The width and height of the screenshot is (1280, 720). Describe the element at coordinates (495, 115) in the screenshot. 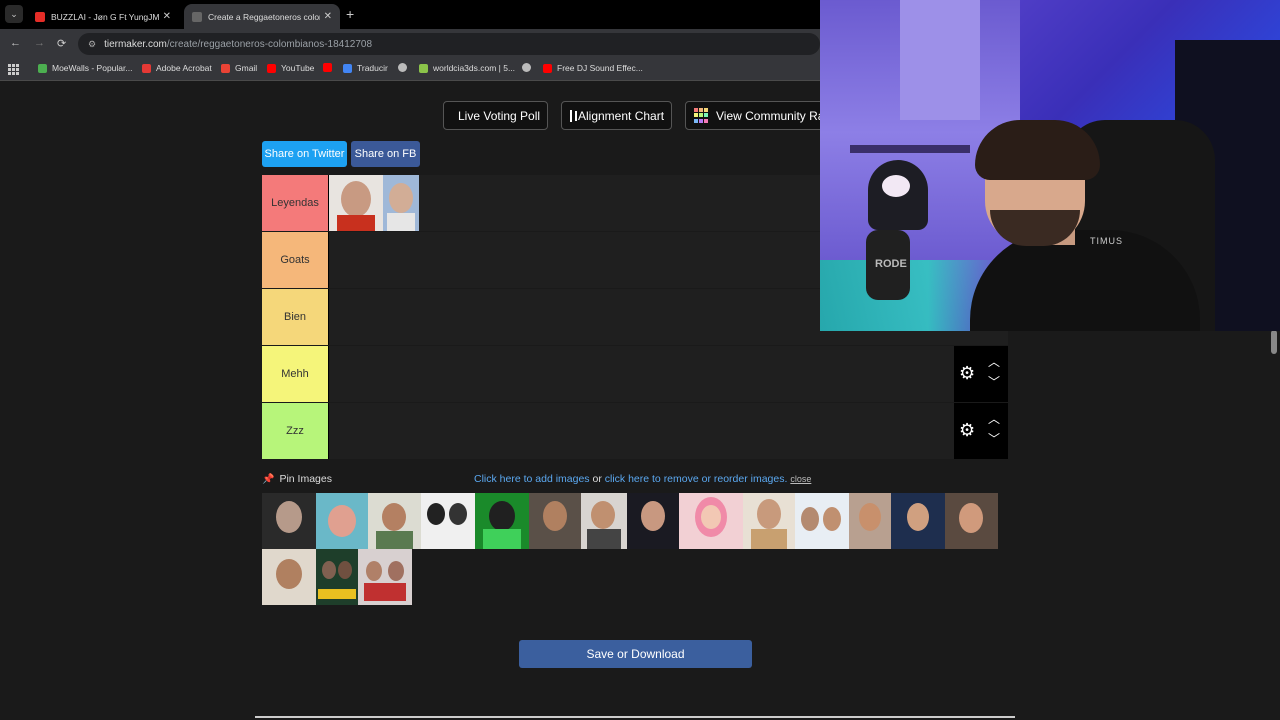

I see `live-voting-button: Live Voting Poll` at that location.